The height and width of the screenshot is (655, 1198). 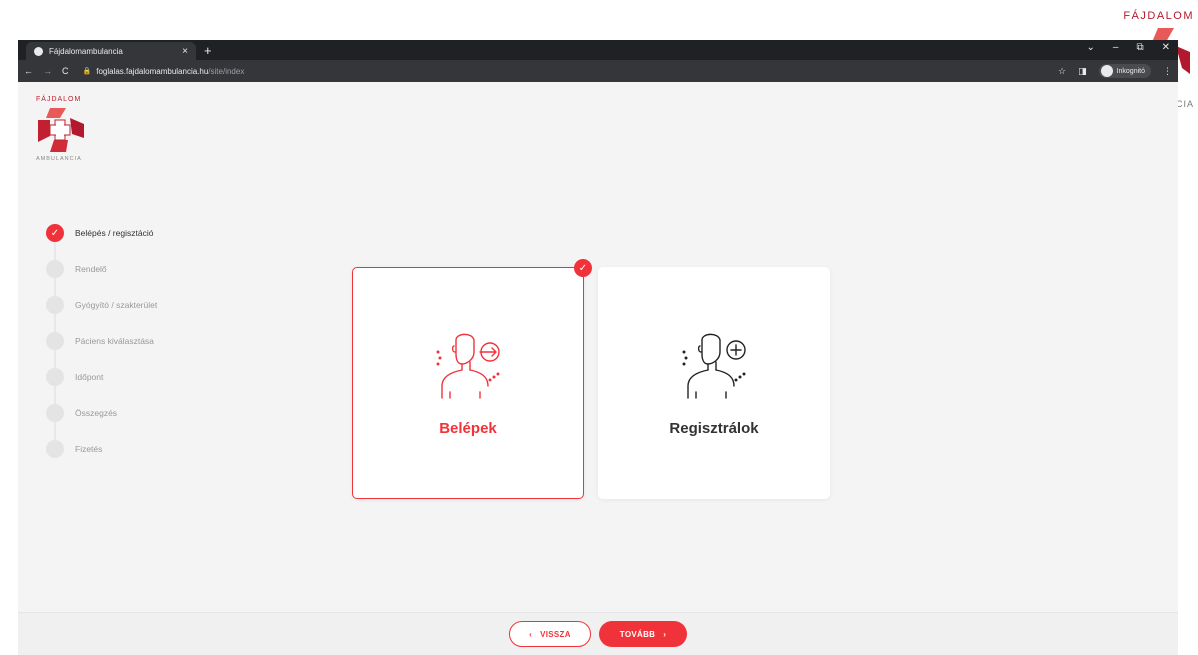 What do you see at coordinates (91, 269) in the screenshot?
I see `step-label: Rendelő` at bounding box center [91, 269].